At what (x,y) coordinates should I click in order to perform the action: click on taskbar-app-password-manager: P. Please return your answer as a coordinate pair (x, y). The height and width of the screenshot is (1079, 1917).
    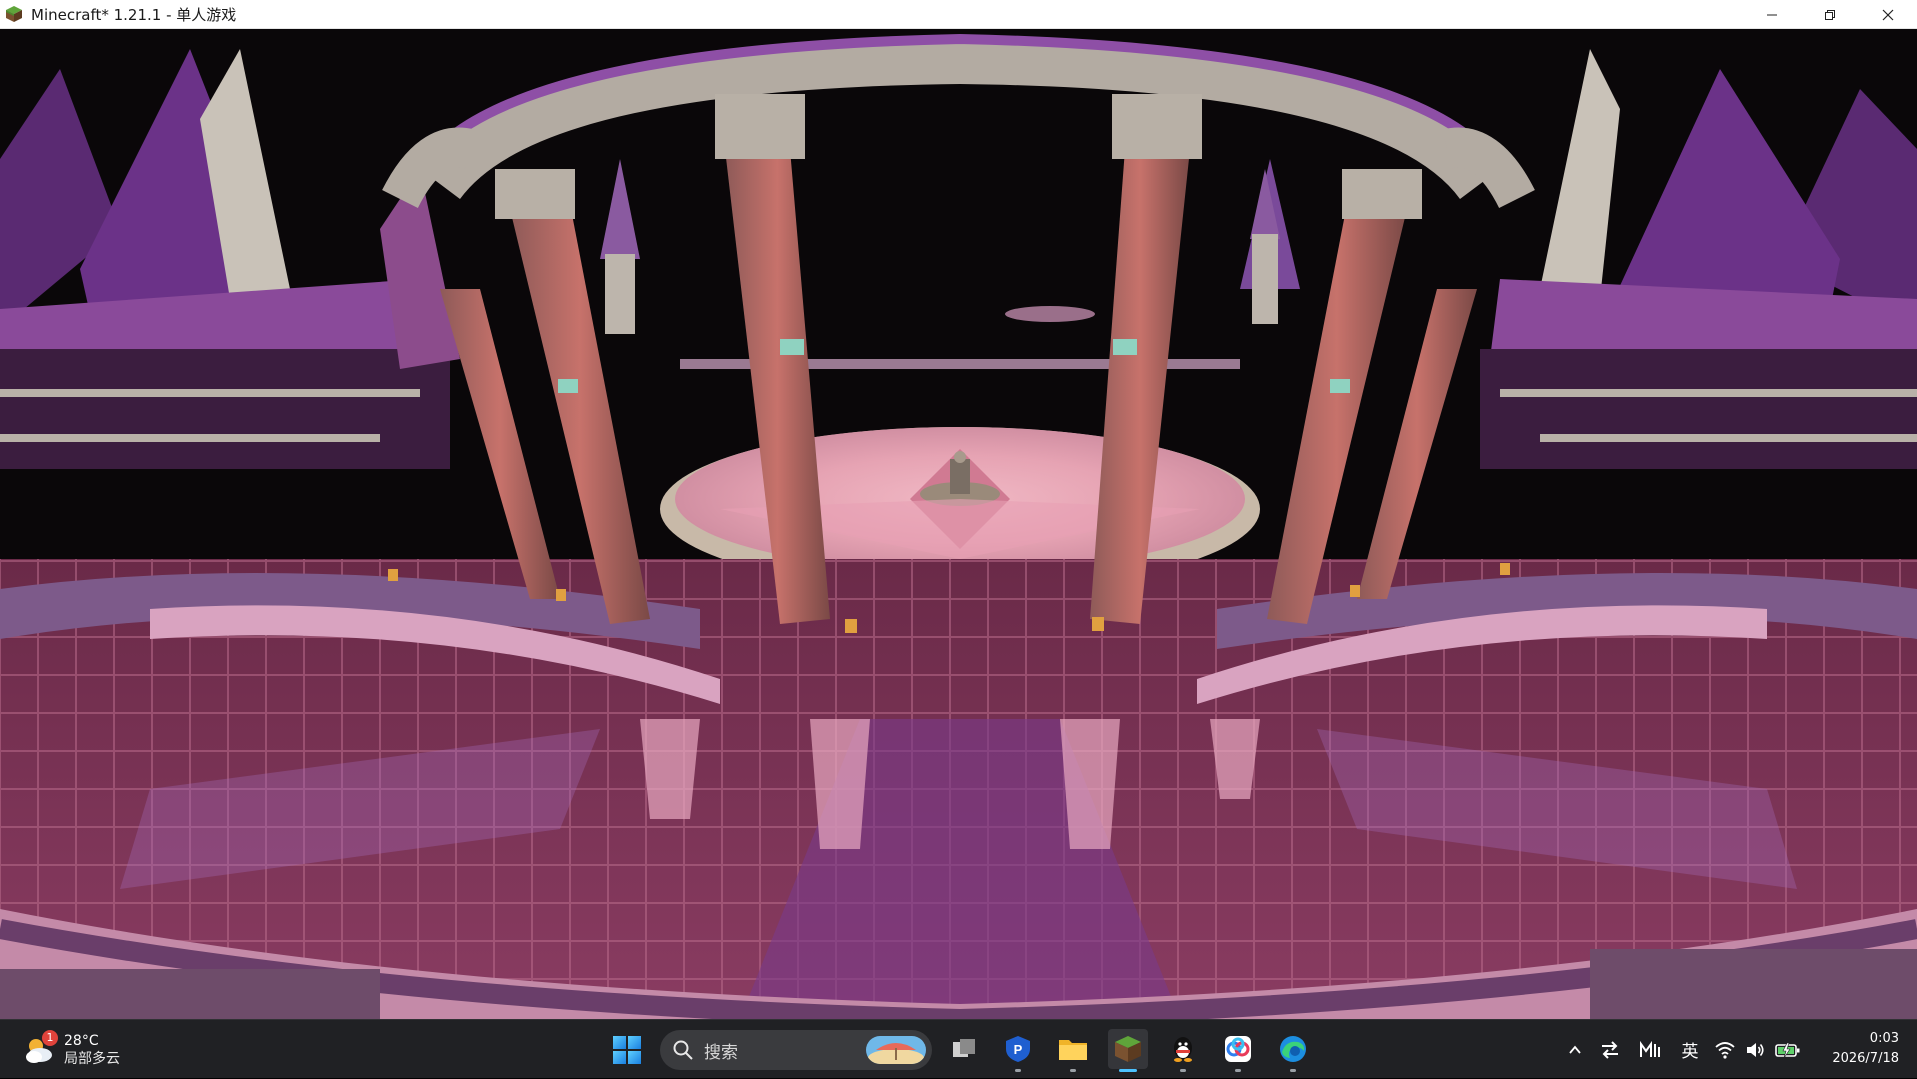
    Looking at the image, I should click on (1018, 1050).